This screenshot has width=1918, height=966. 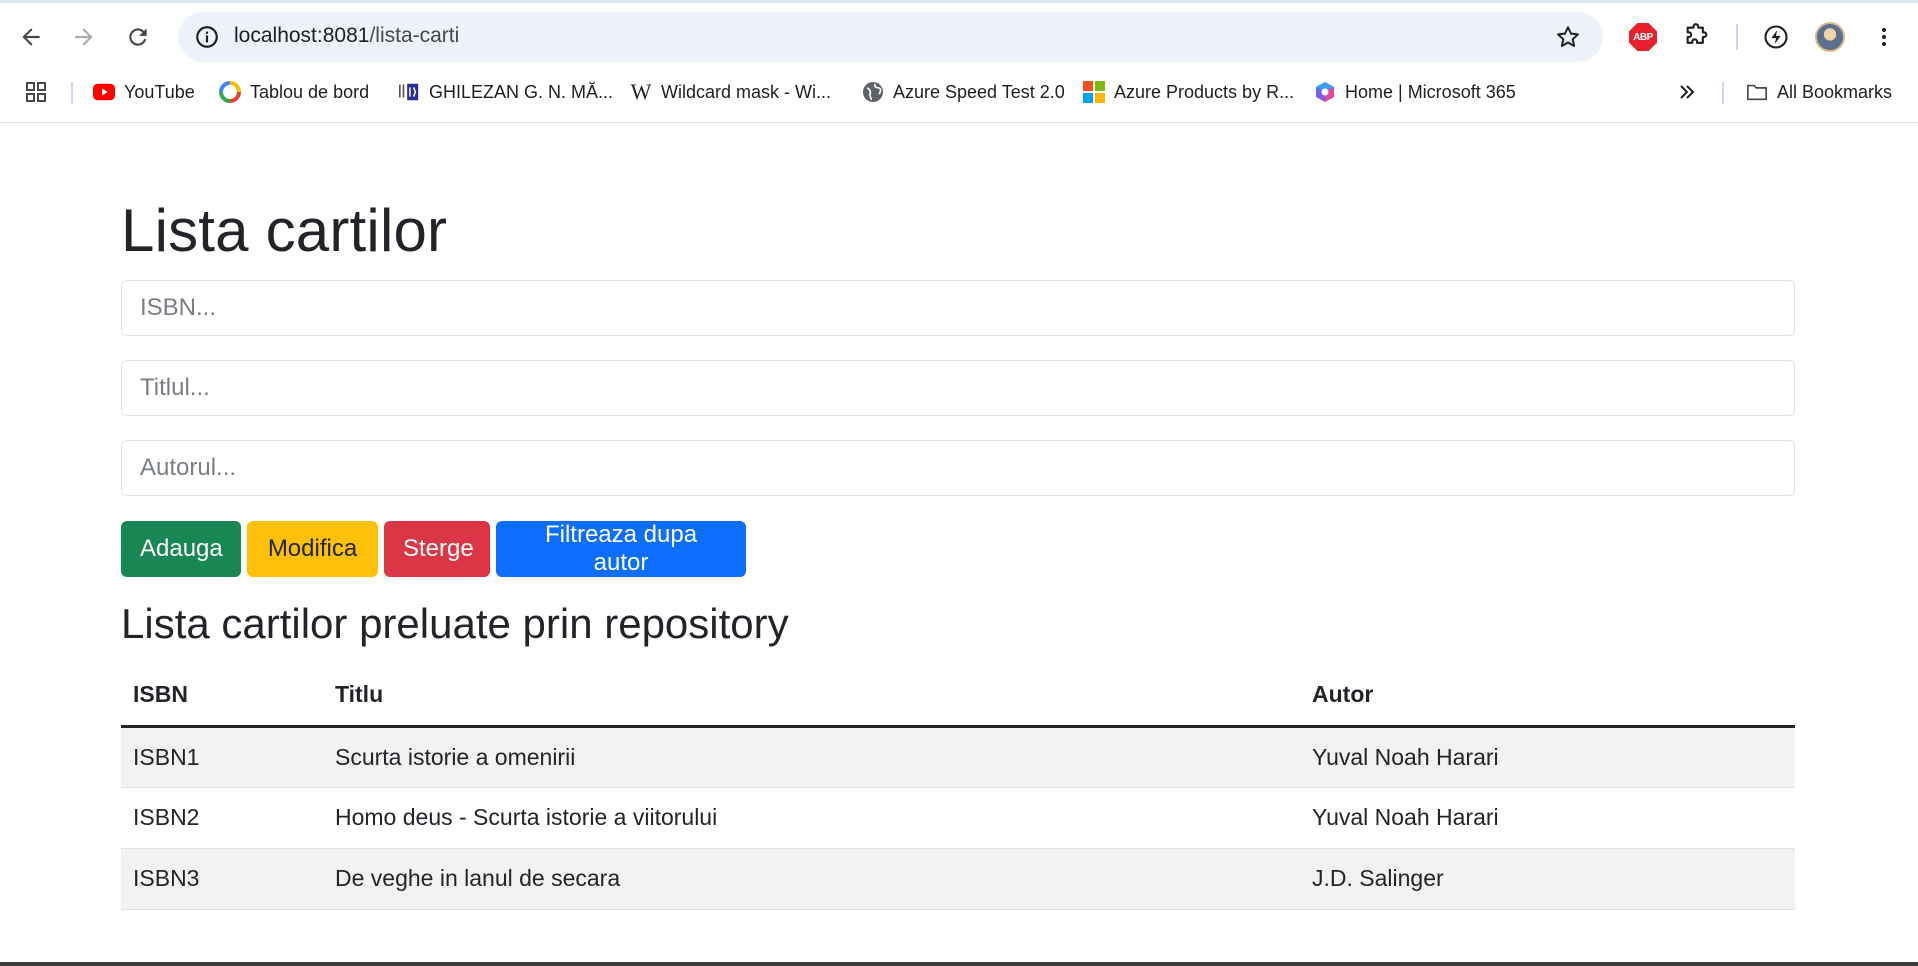 I want to click on all-bookmarks-label: All Bookmarks, so click(x=1835, y=91).